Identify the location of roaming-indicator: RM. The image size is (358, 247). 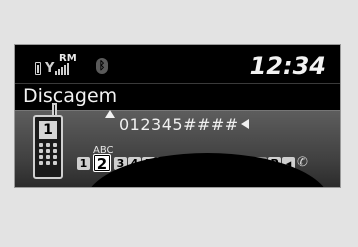
(68, 58).